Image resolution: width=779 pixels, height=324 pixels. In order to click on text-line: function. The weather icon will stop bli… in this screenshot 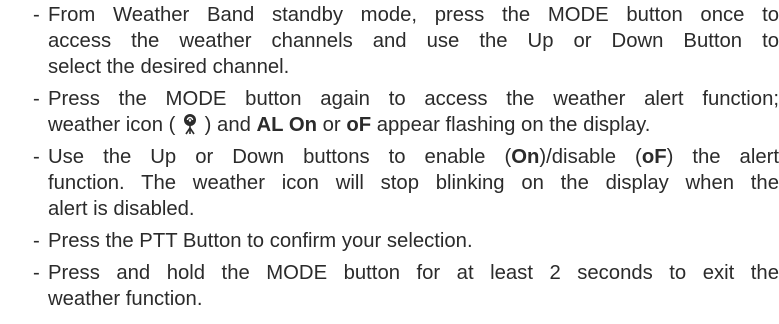, I will do `click(413, 183)`.